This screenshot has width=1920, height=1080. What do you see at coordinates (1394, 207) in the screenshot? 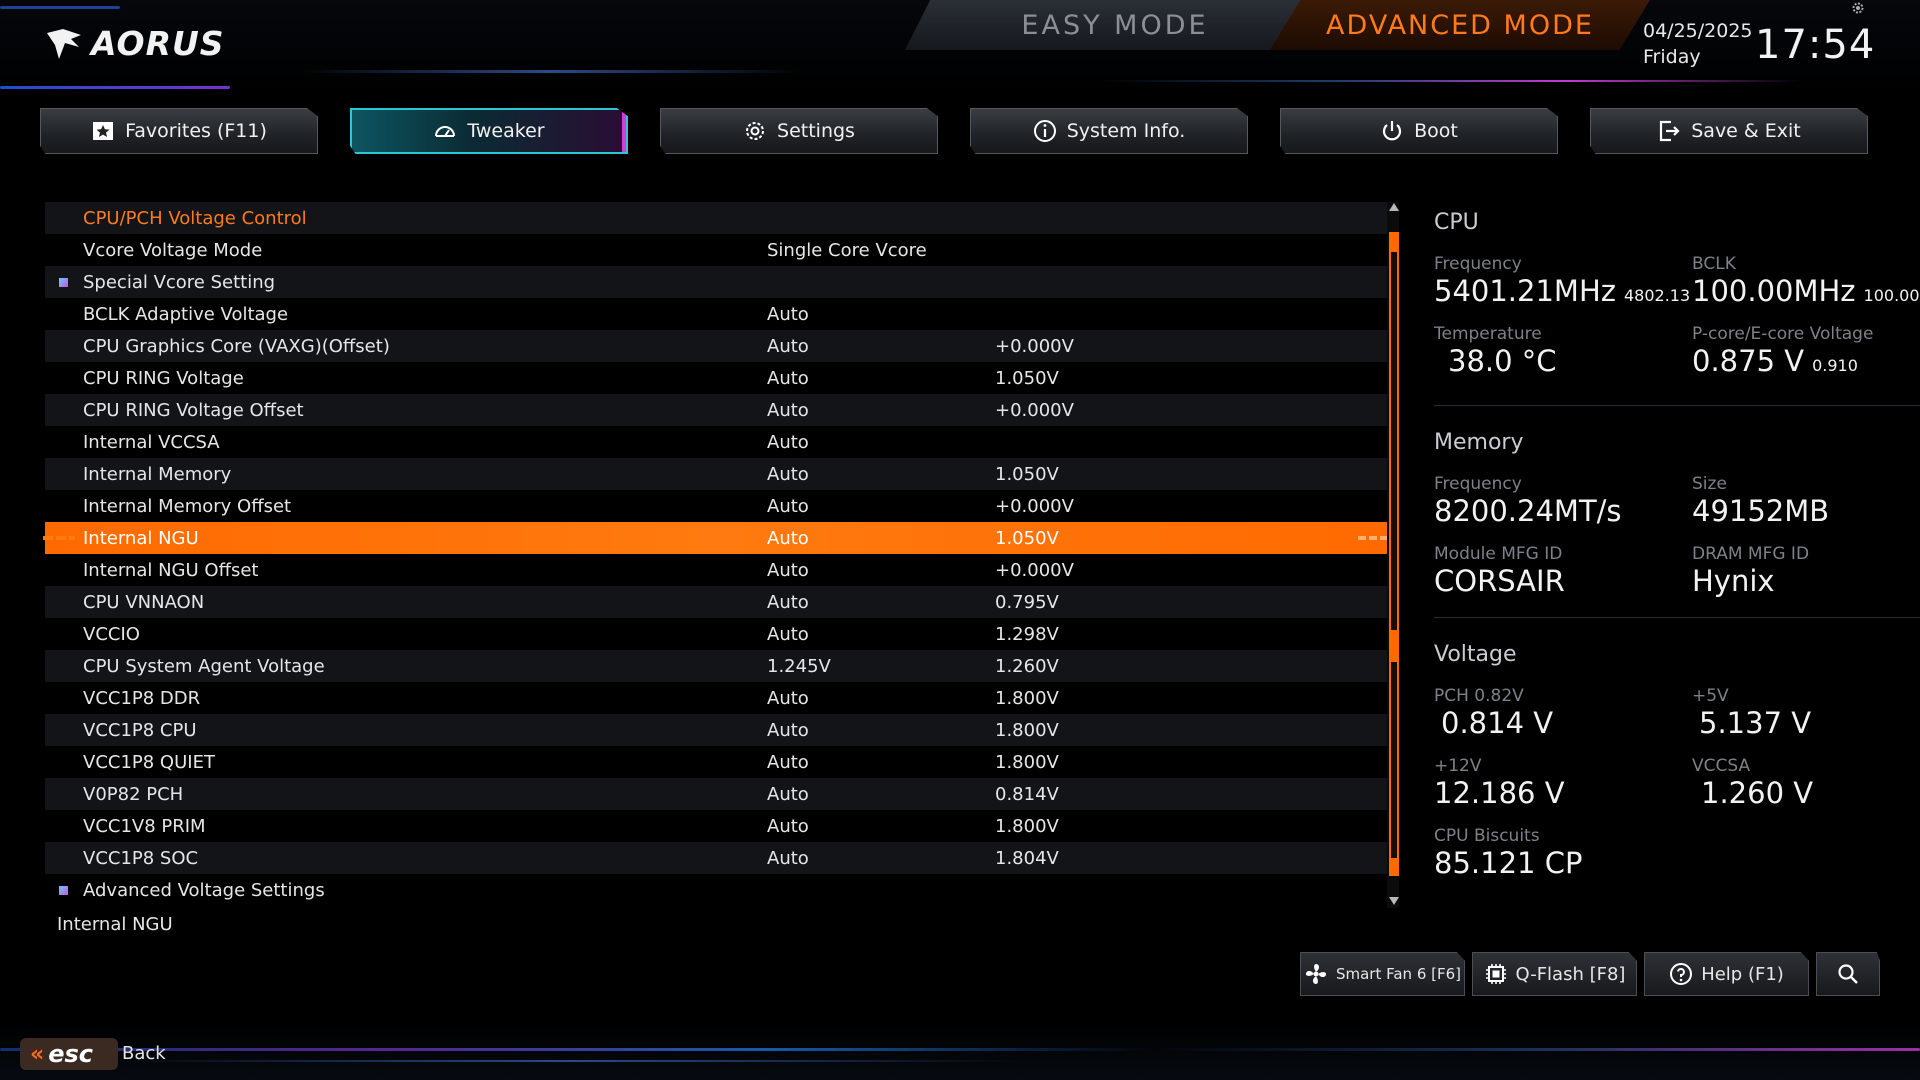
I see `scroll-up-arrow-icon` at bounding box center [1394, 207].